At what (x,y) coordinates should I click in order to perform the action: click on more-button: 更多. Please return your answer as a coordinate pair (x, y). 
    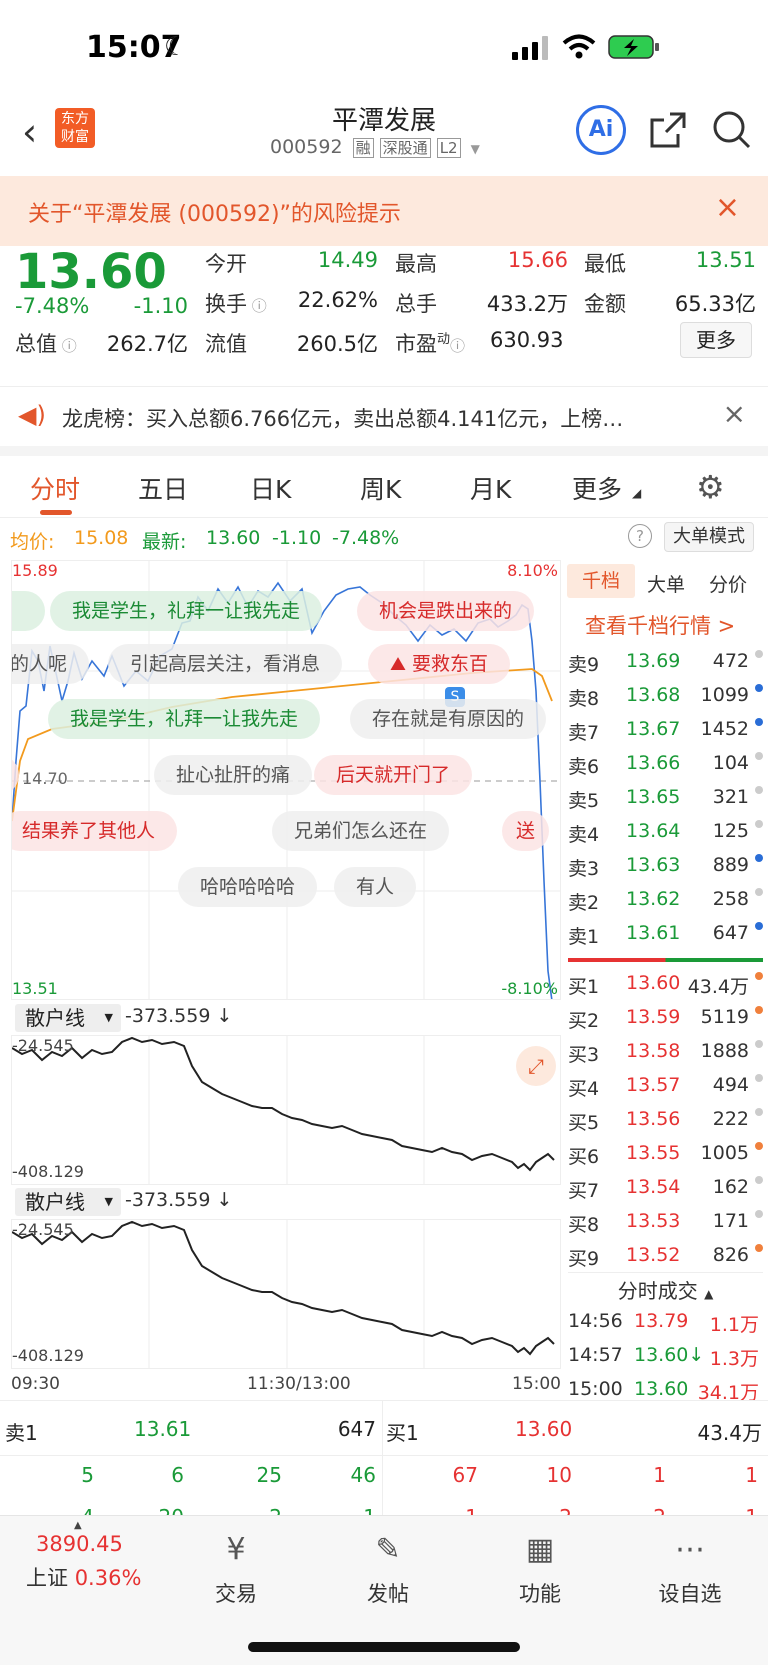
    Looking at the image, I should click on (716, 340).